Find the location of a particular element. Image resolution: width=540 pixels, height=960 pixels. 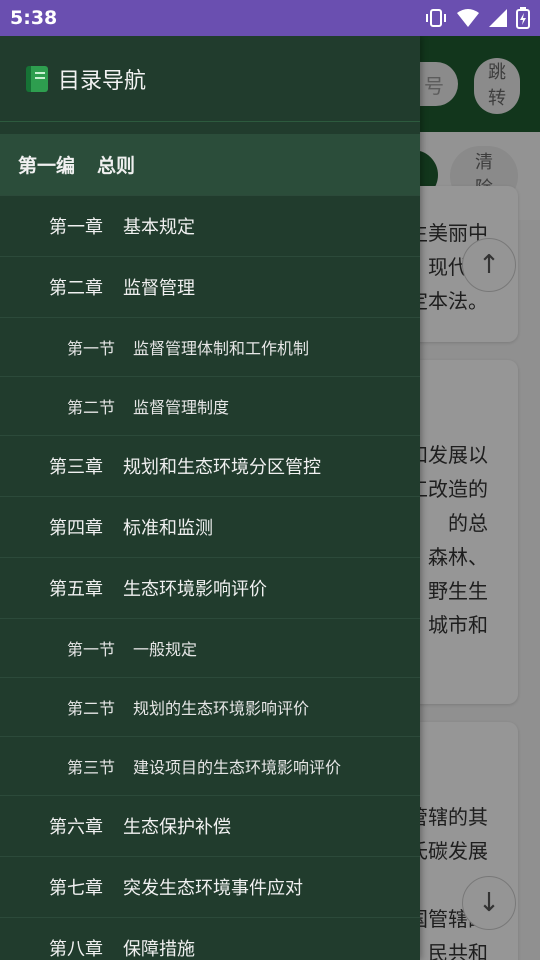

toc-item-title: 标准和监测 is located at coordinates (168, 528).